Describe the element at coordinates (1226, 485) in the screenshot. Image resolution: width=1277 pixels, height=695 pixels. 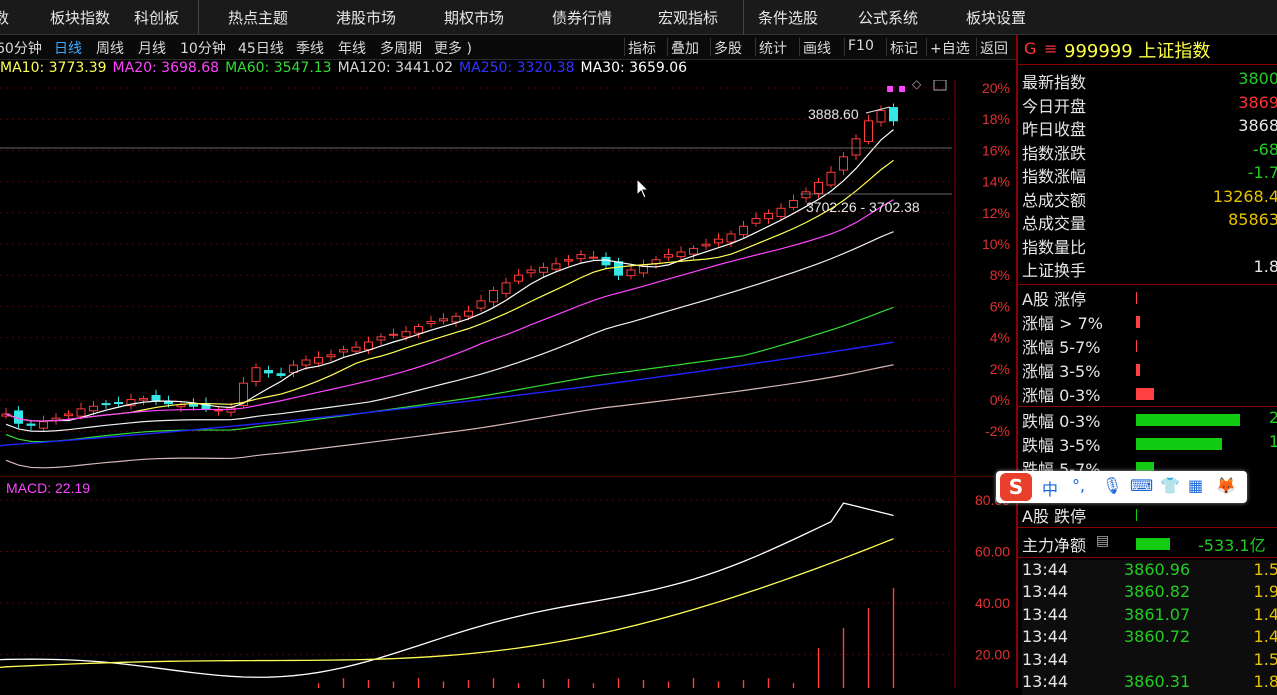
I see `mascot-icon: 🦊` at that location.